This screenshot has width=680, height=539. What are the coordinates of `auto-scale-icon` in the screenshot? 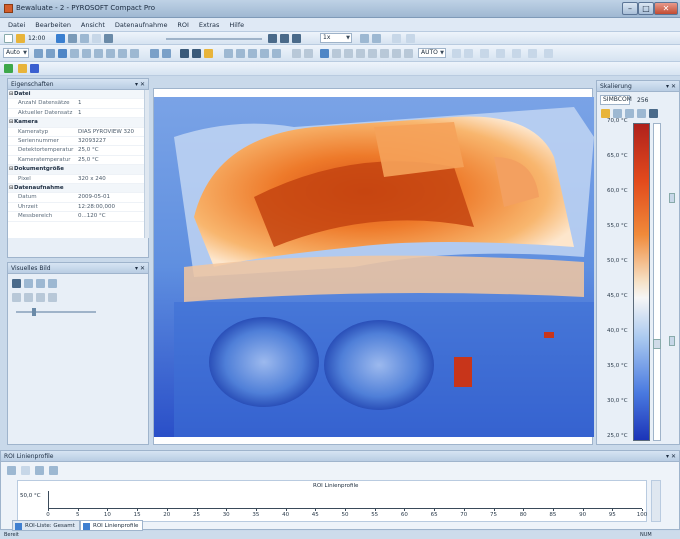 It's located at (324, 53).